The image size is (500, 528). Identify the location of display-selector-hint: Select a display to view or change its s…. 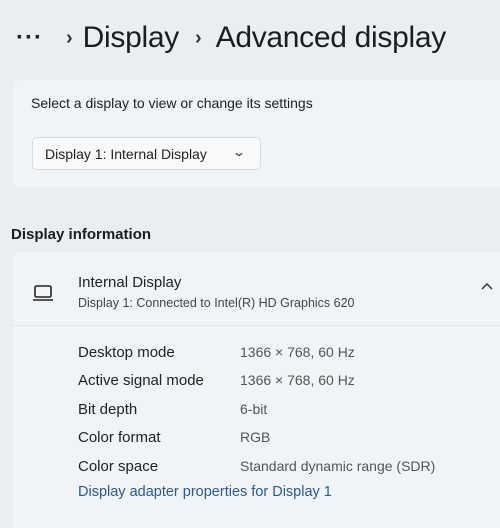
(172, 103).